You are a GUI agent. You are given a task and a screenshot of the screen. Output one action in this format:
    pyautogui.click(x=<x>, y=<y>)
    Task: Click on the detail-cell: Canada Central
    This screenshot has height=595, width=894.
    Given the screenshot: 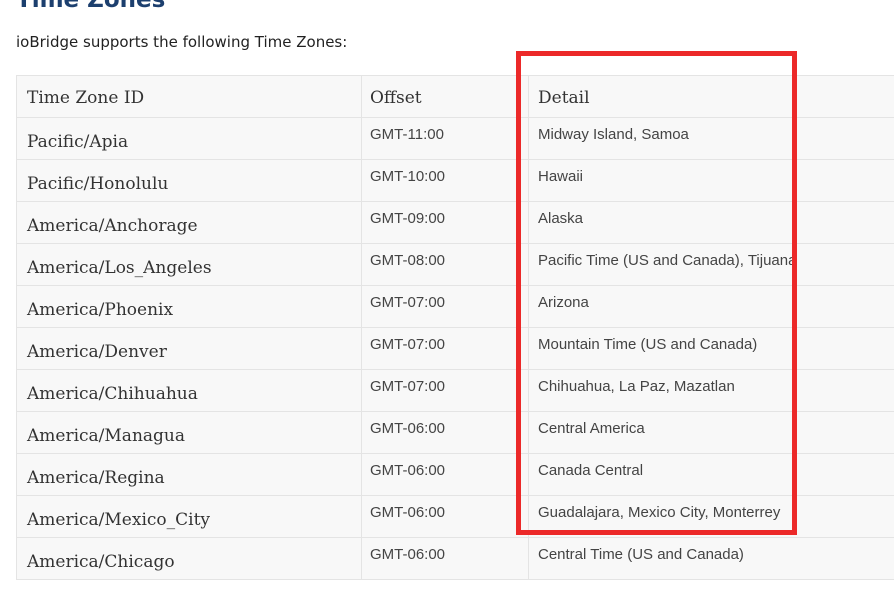 What is the action you would take?
    pyautogui.click(x=711, y=474)
    